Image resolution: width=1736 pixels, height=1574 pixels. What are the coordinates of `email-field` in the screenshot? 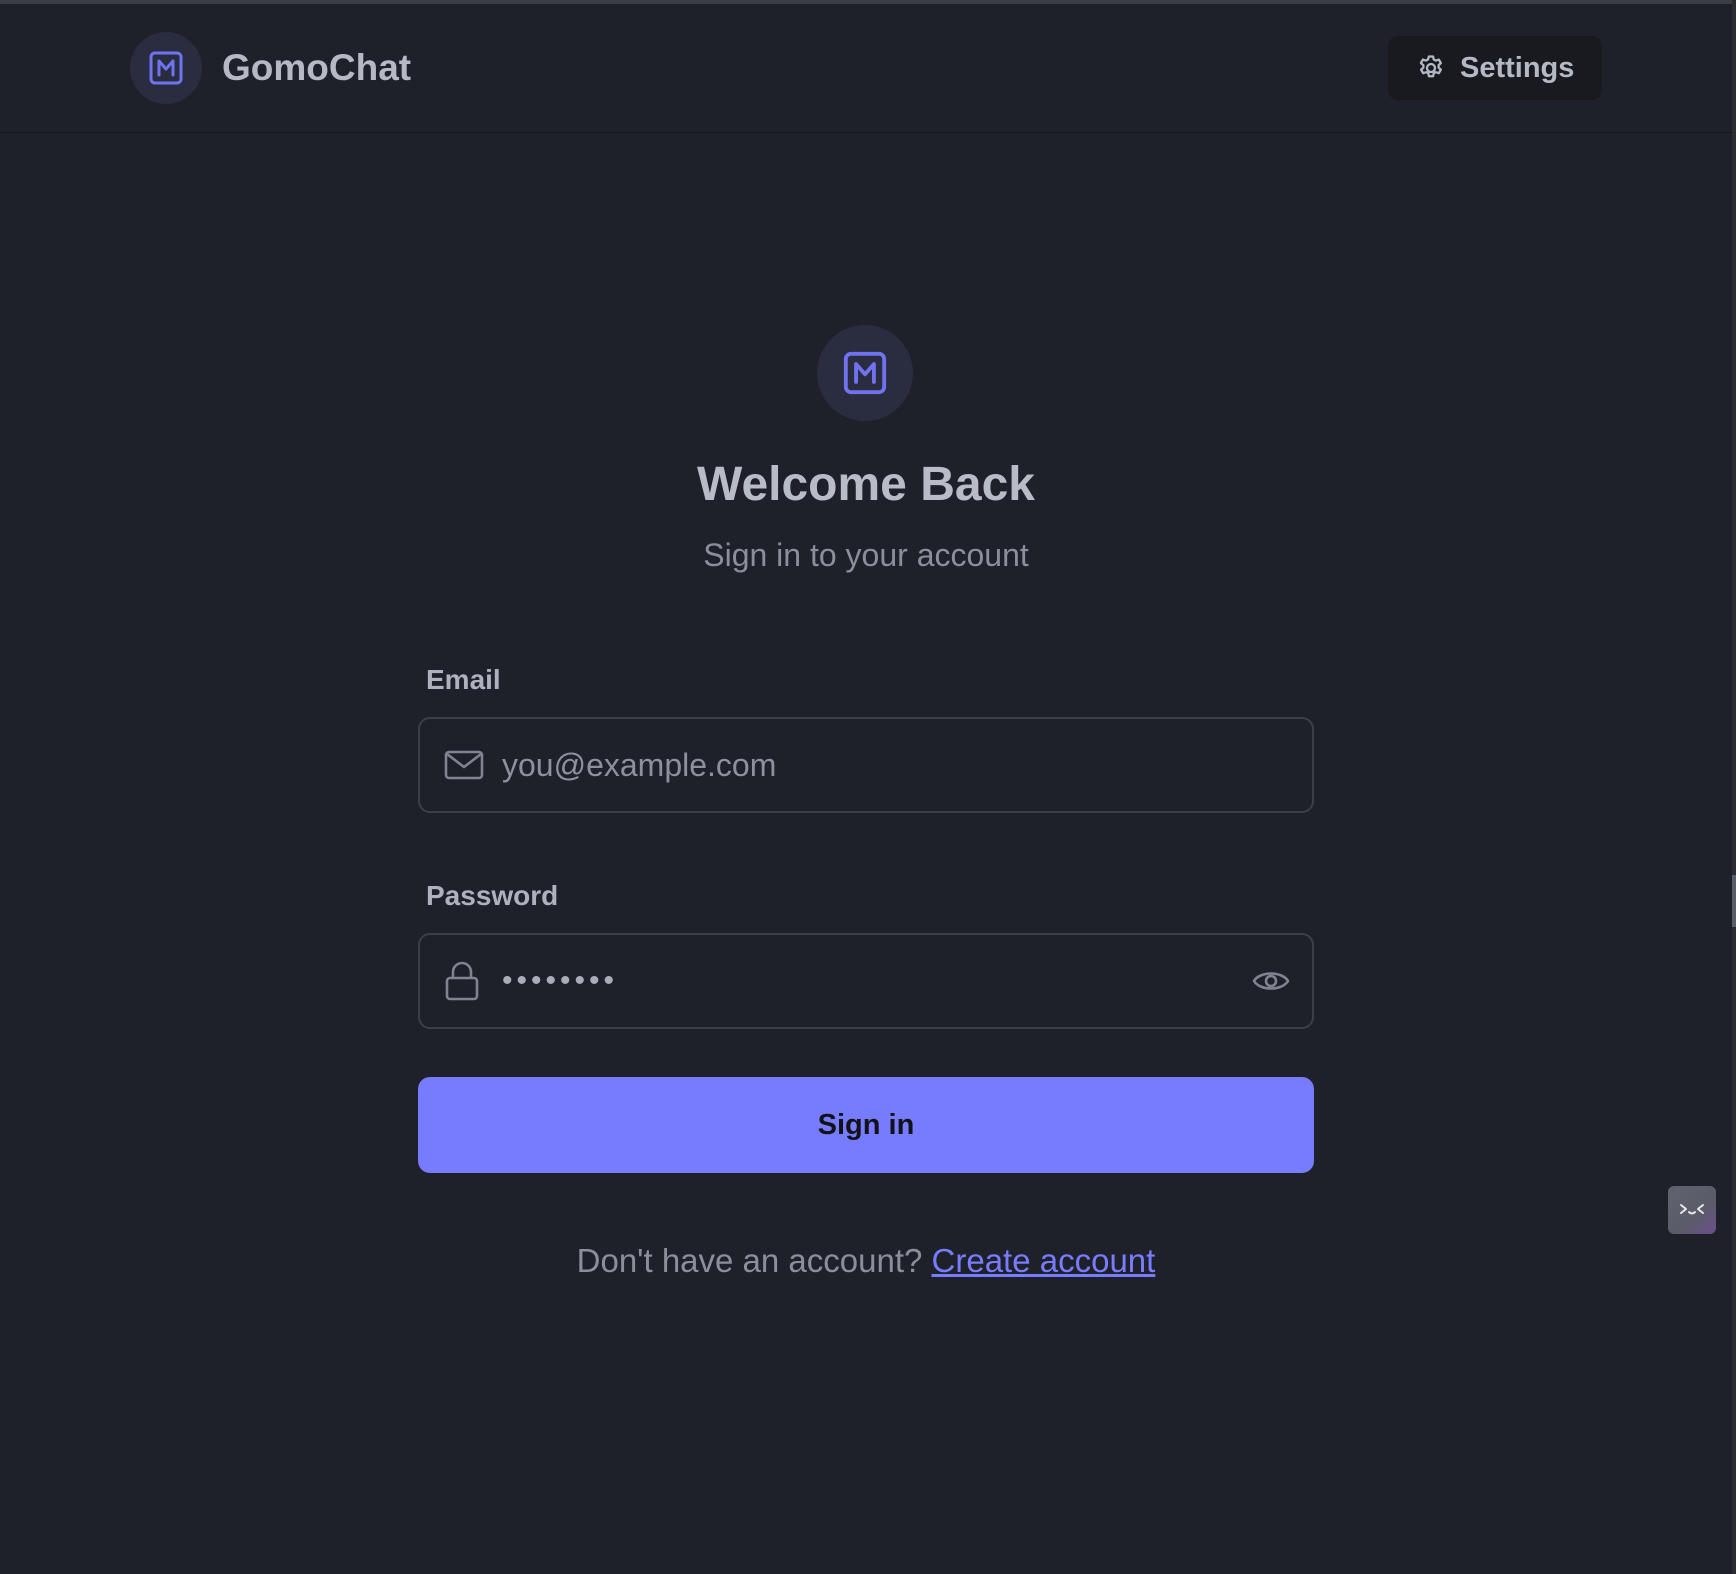 It's located at (866, 765).